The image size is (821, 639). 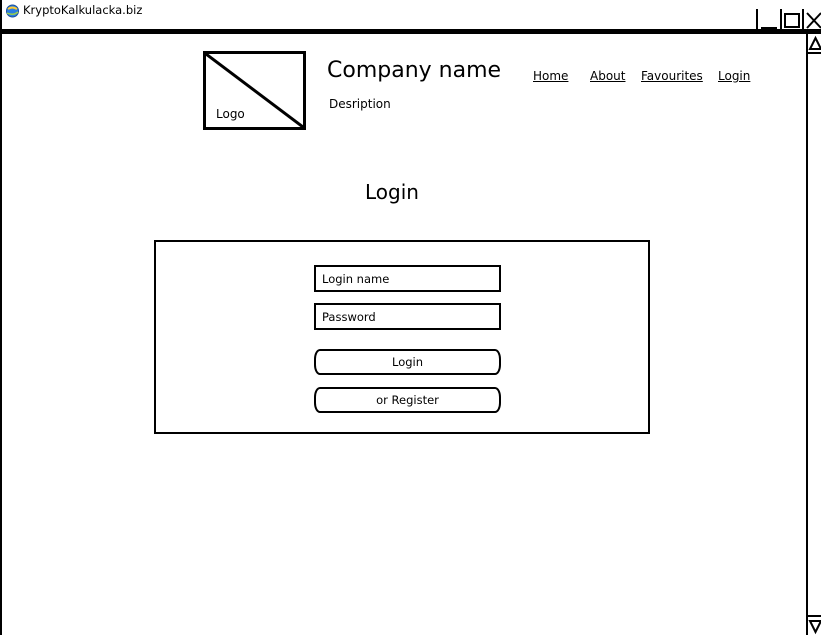 I want to click on logo-label: Logo, so click(x=230, y=114).